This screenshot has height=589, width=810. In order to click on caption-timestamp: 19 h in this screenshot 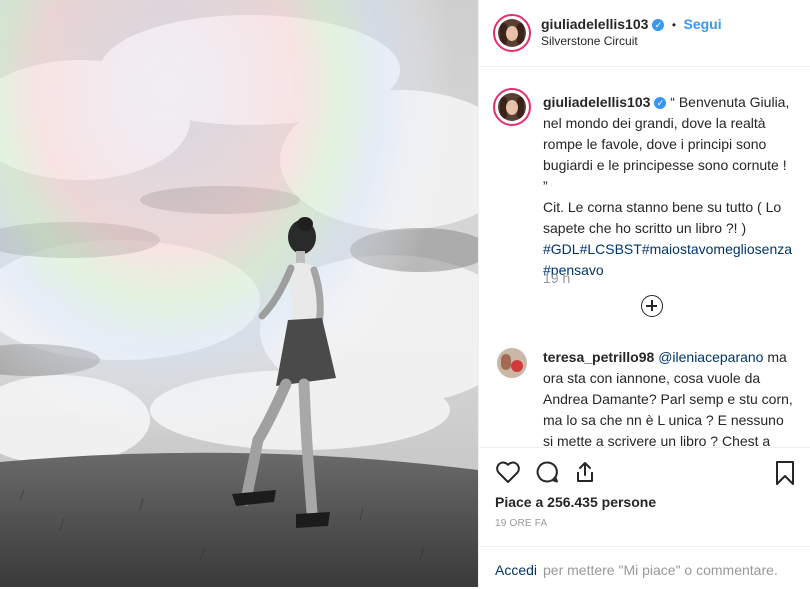, I will do `click(557, 278)`.